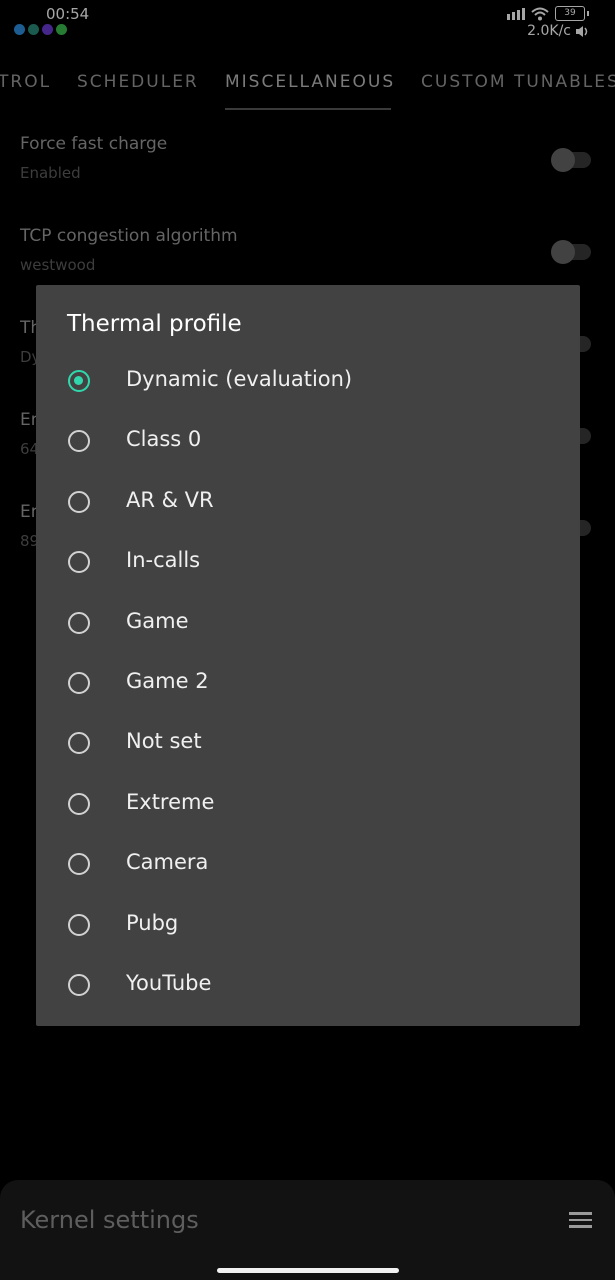 This screenshot has height=1280, width=615. Describe the element at coordinates (170, 801) in the screenshot. I see `option-label: Extreme` at that location.